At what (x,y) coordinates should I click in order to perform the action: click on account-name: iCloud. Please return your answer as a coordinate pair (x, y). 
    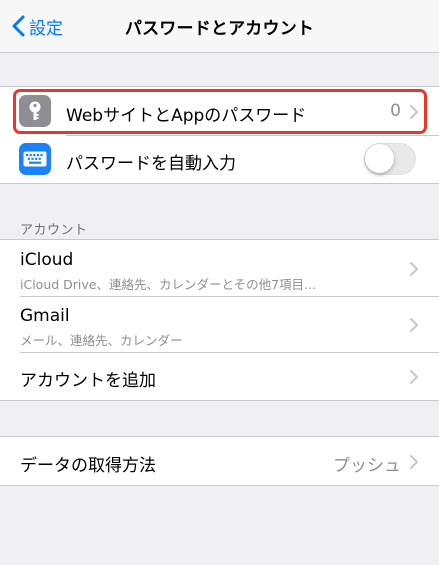
    Looking at the image, I should click on (47, 260).